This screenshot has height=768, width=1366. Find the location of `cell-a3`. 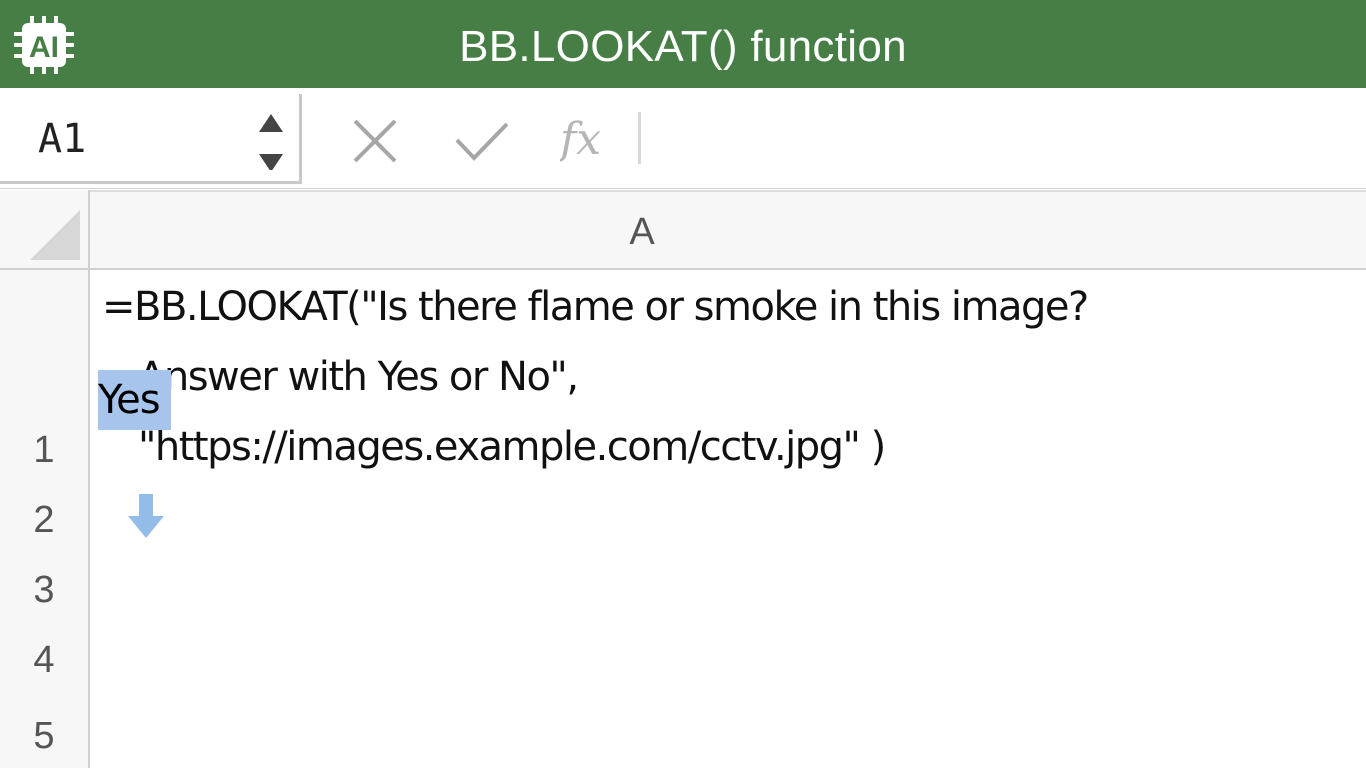

cell-a3 is located at coordinates (643, 588).